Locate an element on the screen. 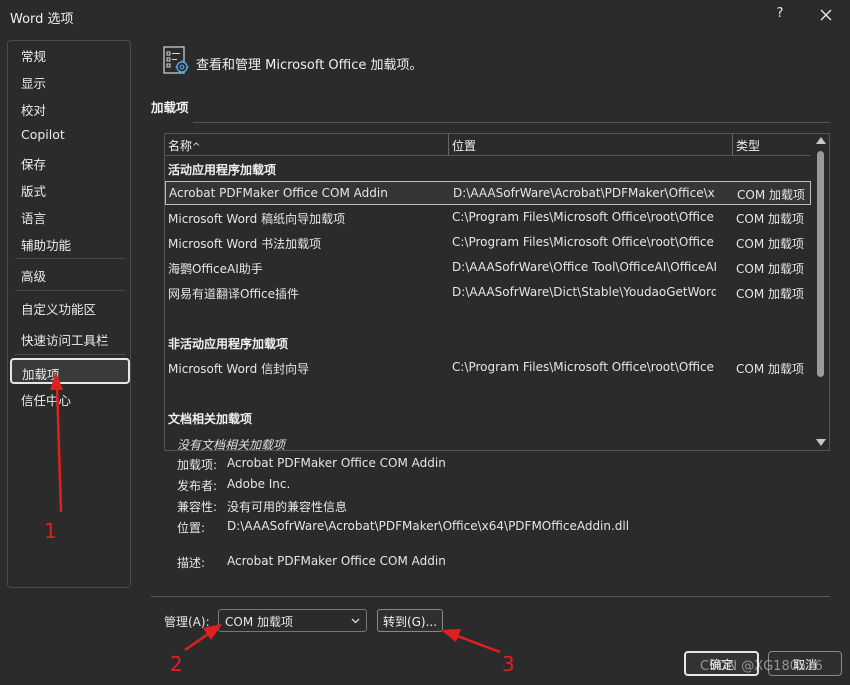  annotation-marker-1: 1 is located at coordinates (50, 531).